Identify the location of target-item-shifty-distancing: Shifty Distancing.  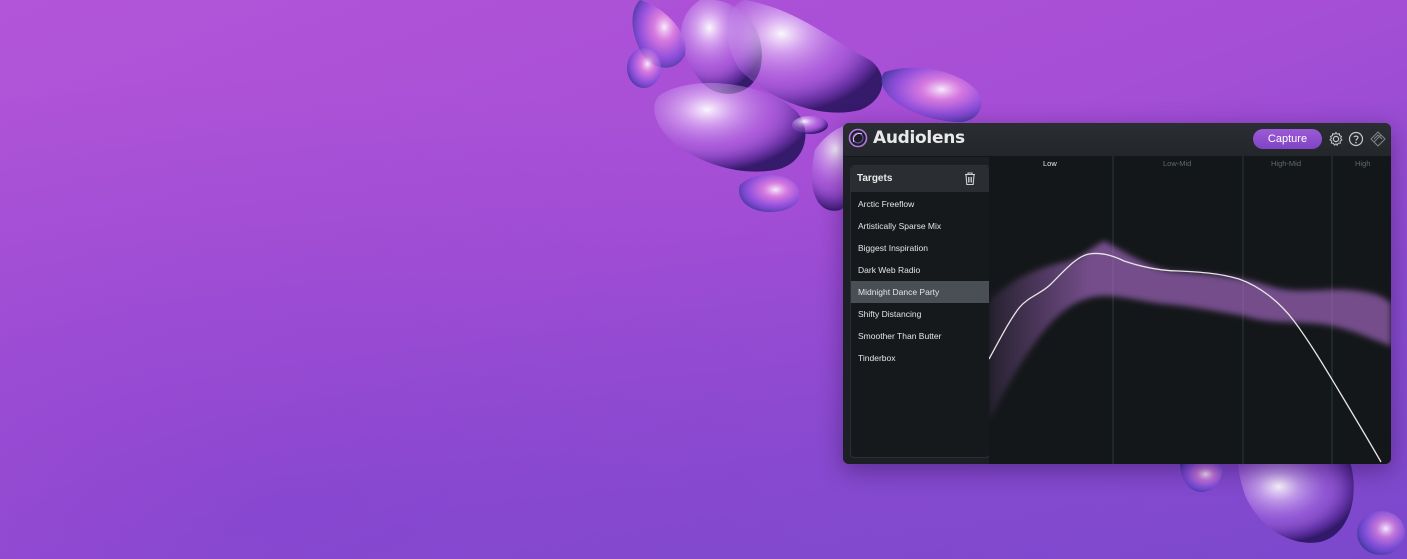
(920, 314).